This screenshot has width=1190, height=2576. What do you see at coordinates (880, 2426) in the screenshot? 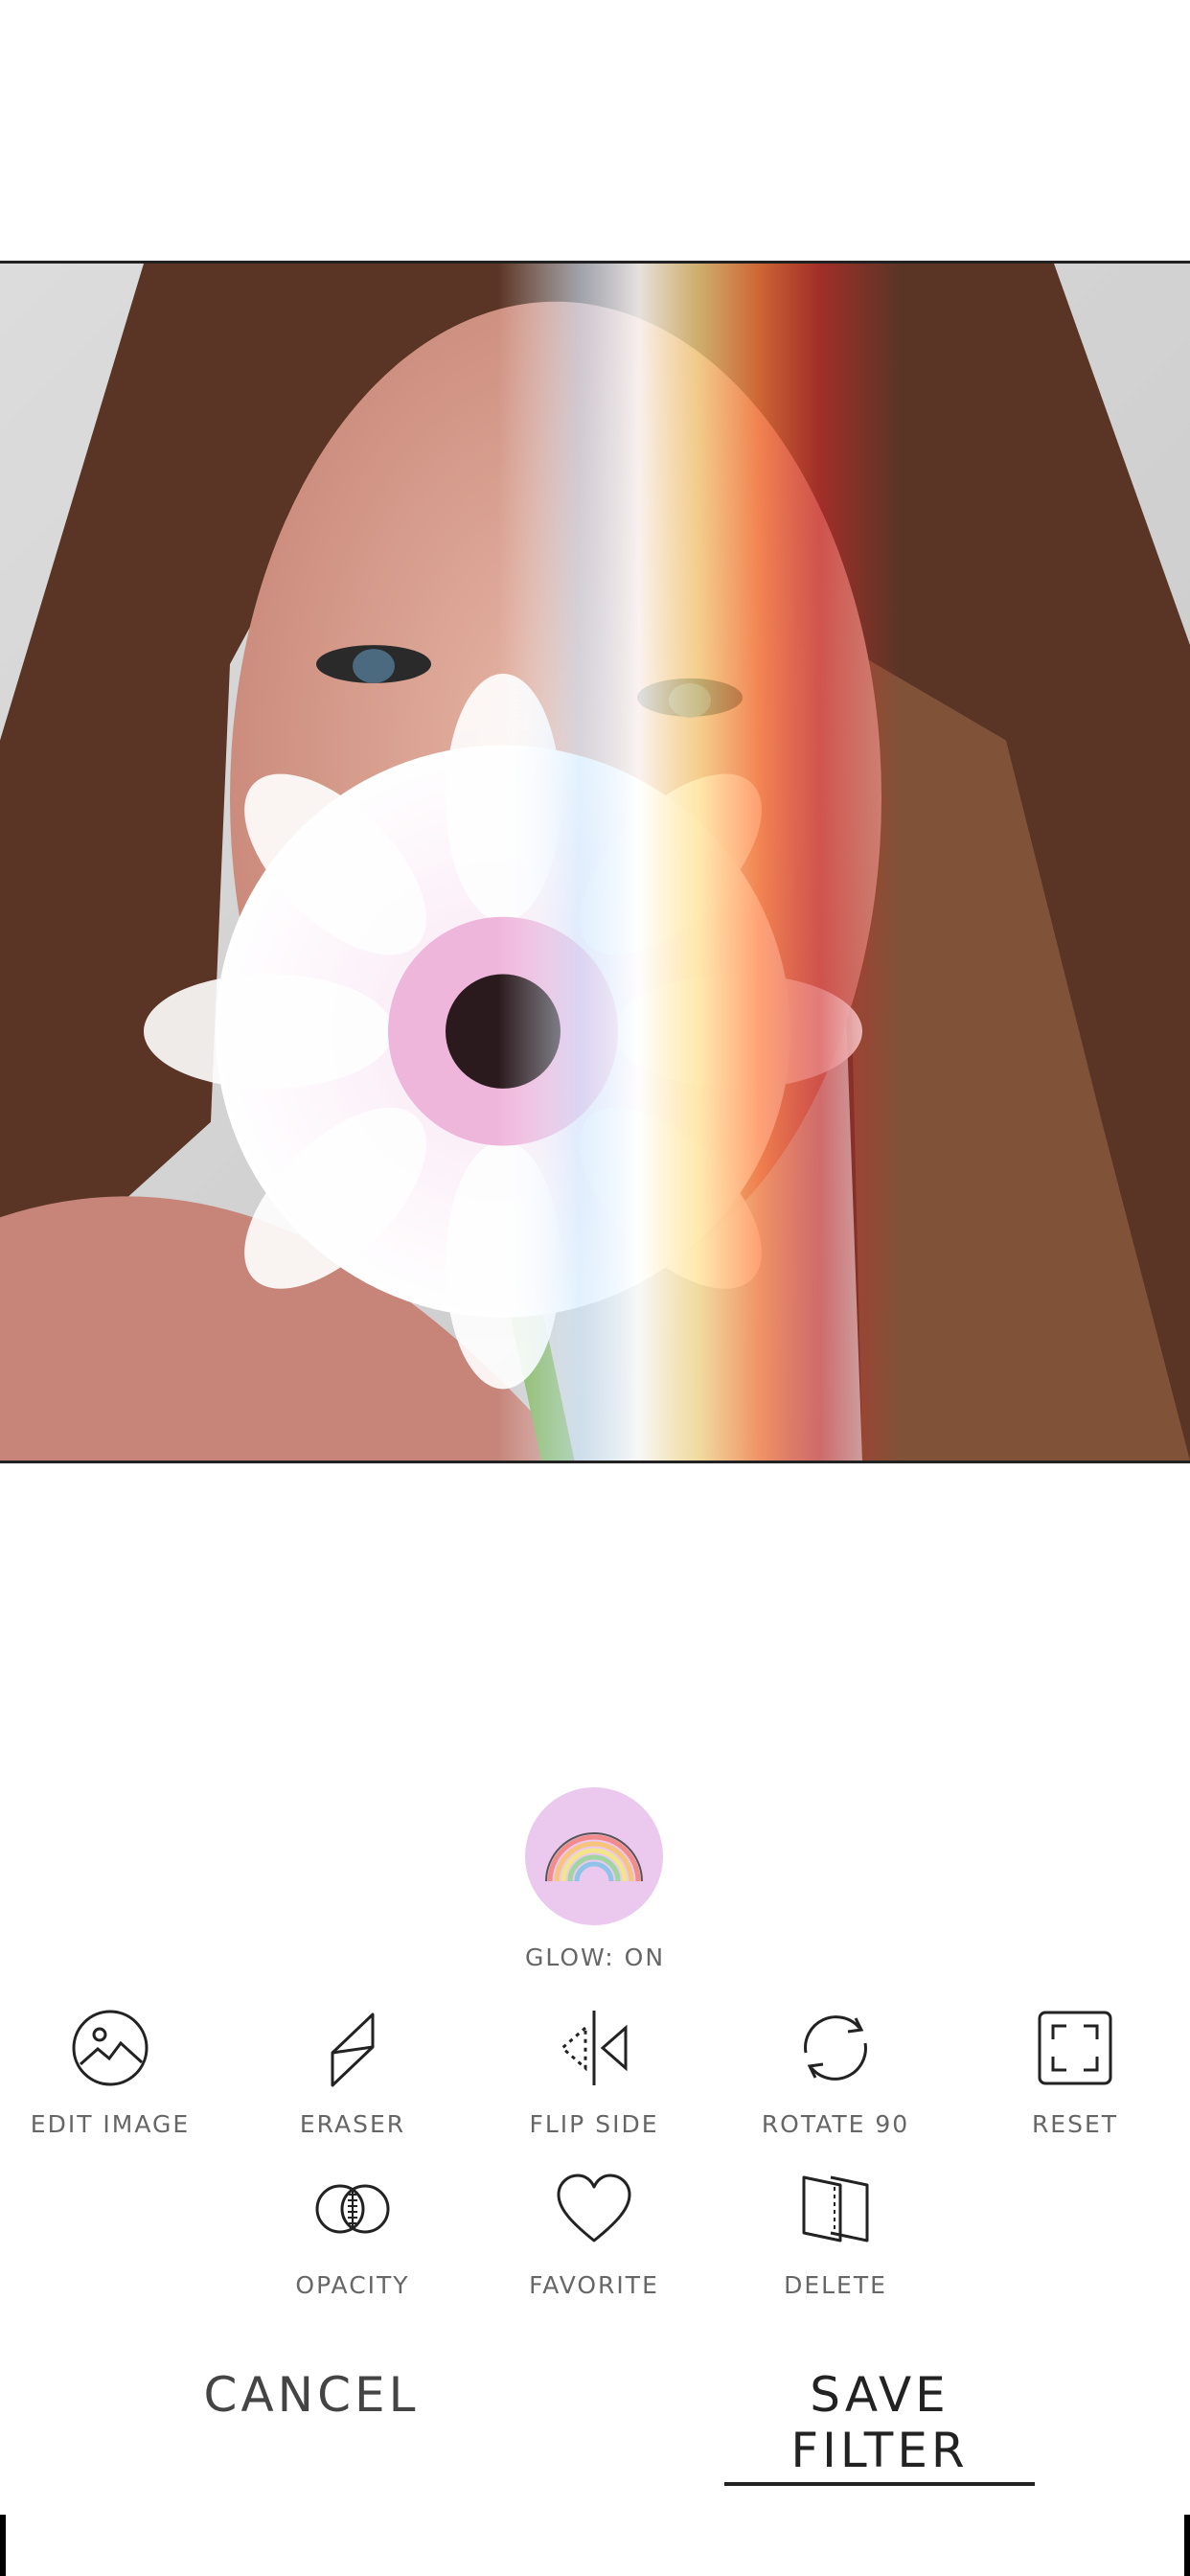
I see `save-filter-button: SAVE FILTER` at bounding box center [880, 2426].